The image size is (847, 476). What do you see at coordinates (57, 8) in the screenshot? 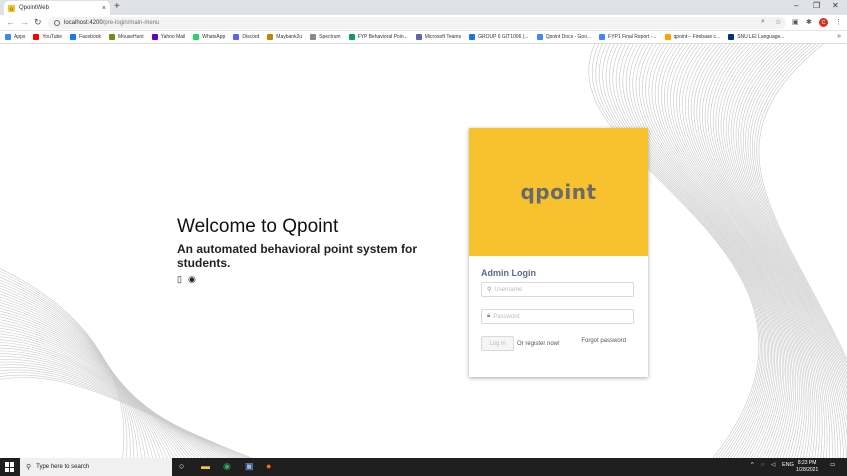
I see `browser-tab: Q QpointWeb ×` at bounding box center [57, 8].